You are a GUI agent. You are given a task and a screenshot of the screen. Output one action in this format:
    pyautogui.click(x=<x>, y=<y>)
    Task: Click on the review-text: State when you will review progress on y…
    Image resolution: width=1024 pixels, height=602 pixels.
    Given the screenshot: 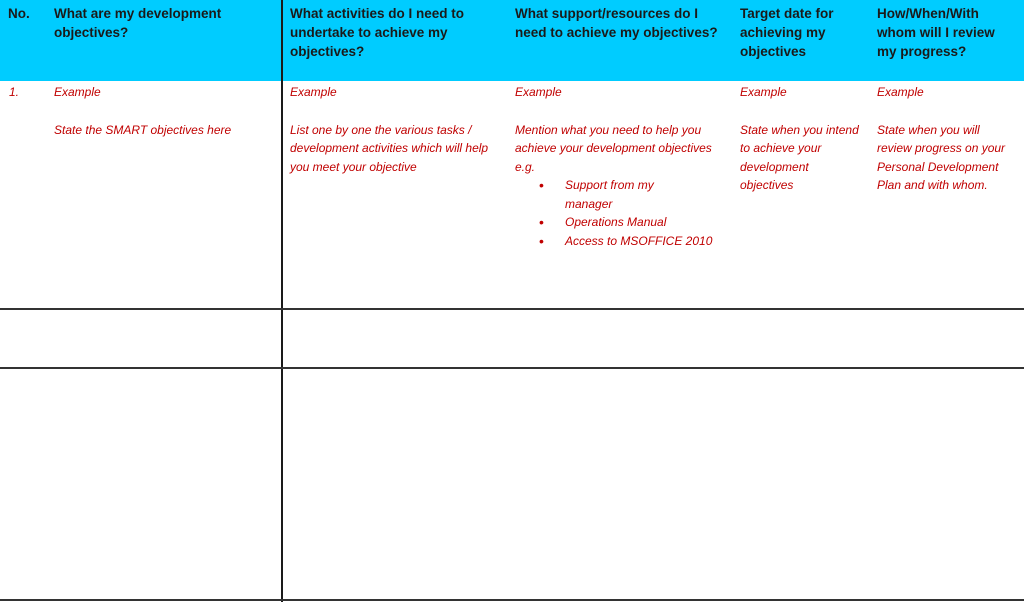 What is the action you would take?
    pyautogui.click(x=941, y=157)
    